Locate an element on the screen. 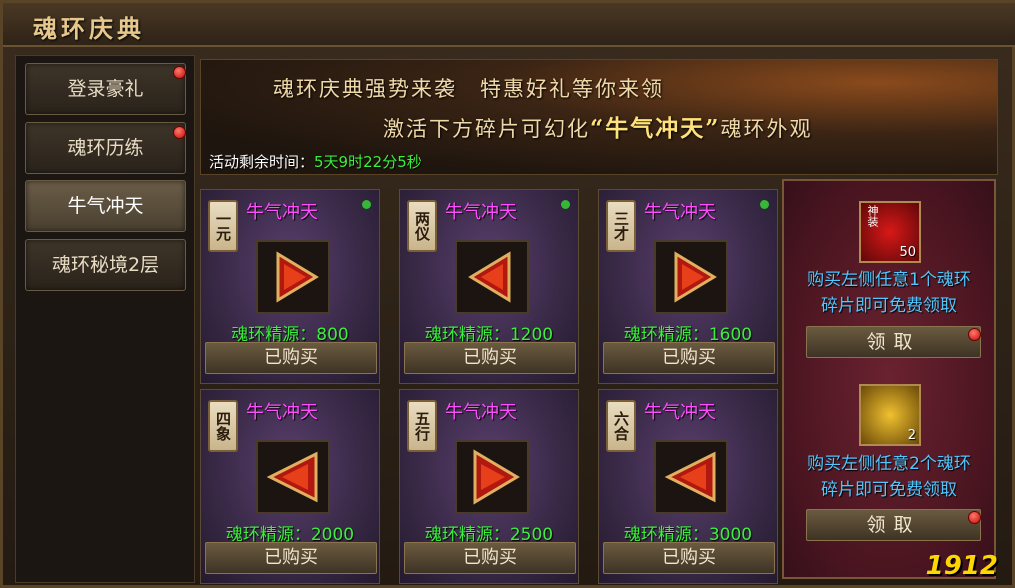 This screenshot has width=1015, height=588. item-tag: 四象 is located at coordinates (223, 426).